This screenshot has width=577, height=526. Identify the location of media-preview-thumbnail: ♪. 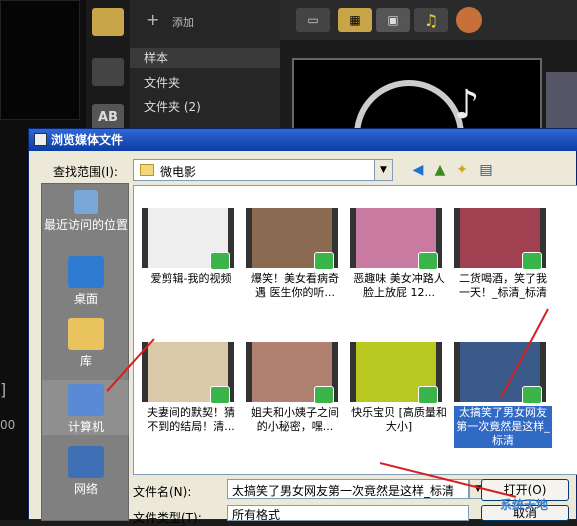
(417, 124).